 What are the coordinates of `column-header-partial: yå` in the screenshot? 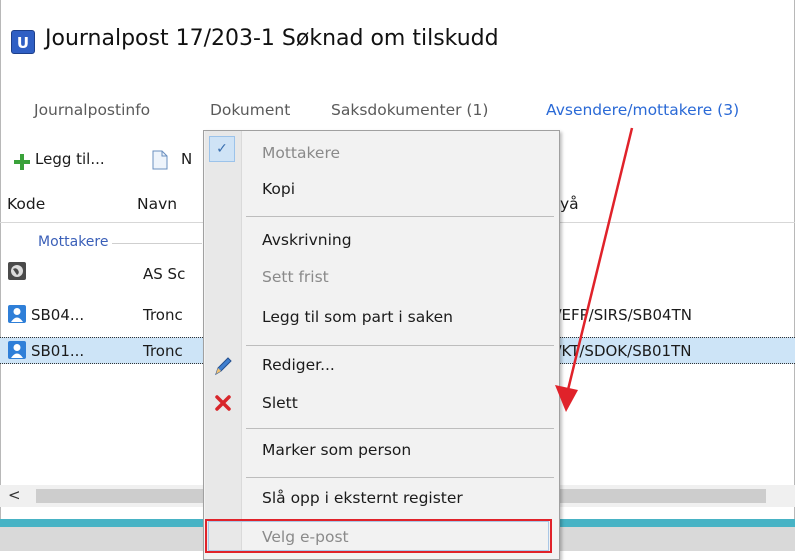 It's located at (569, 204).